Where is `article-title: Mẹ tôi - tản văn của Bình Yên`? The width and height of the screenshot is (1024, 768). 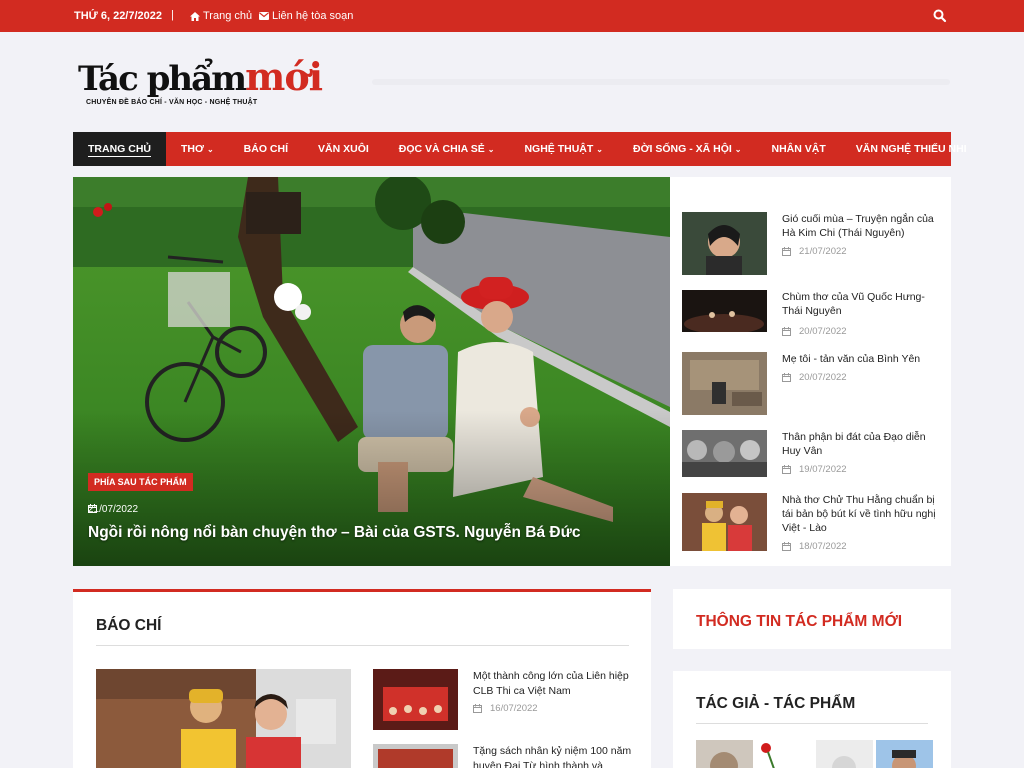 article-title: Mẹ tôi - tản văn của Bình Yên is located at coordinates (862, 359).